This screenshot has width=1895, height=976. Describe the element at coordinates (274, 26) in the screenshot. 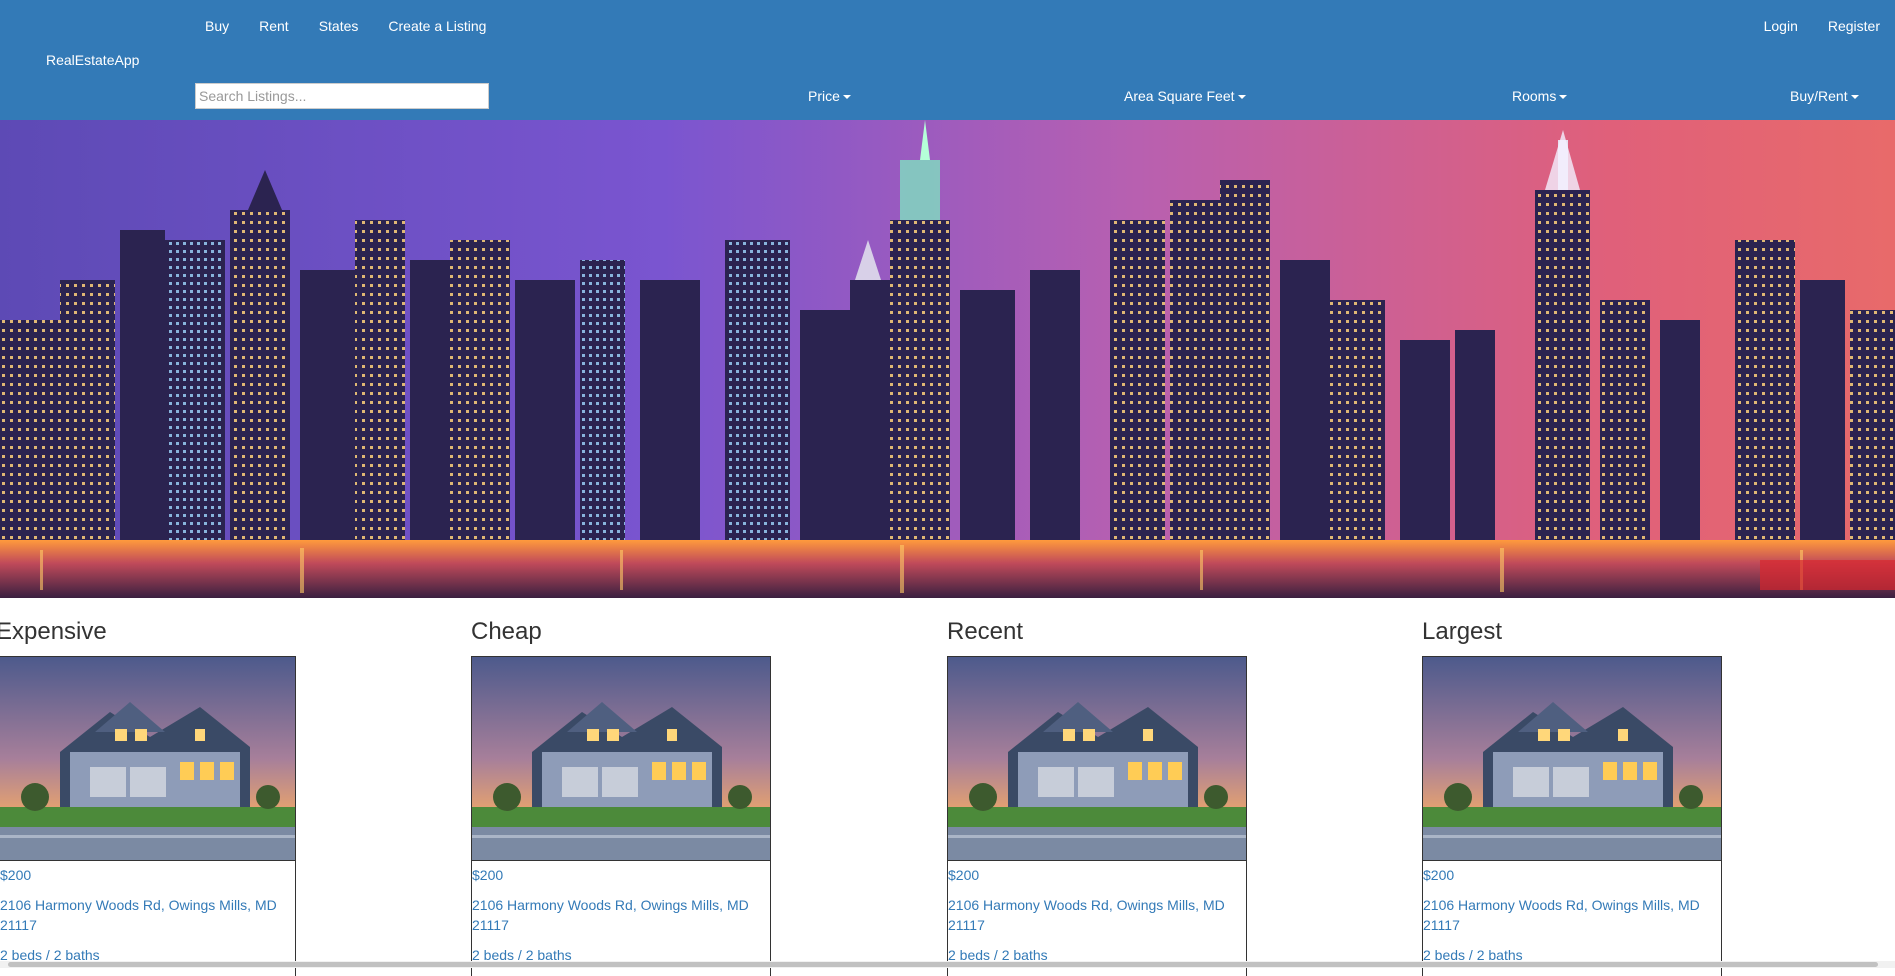

I see `nav-rent-link: Rent` at that location.